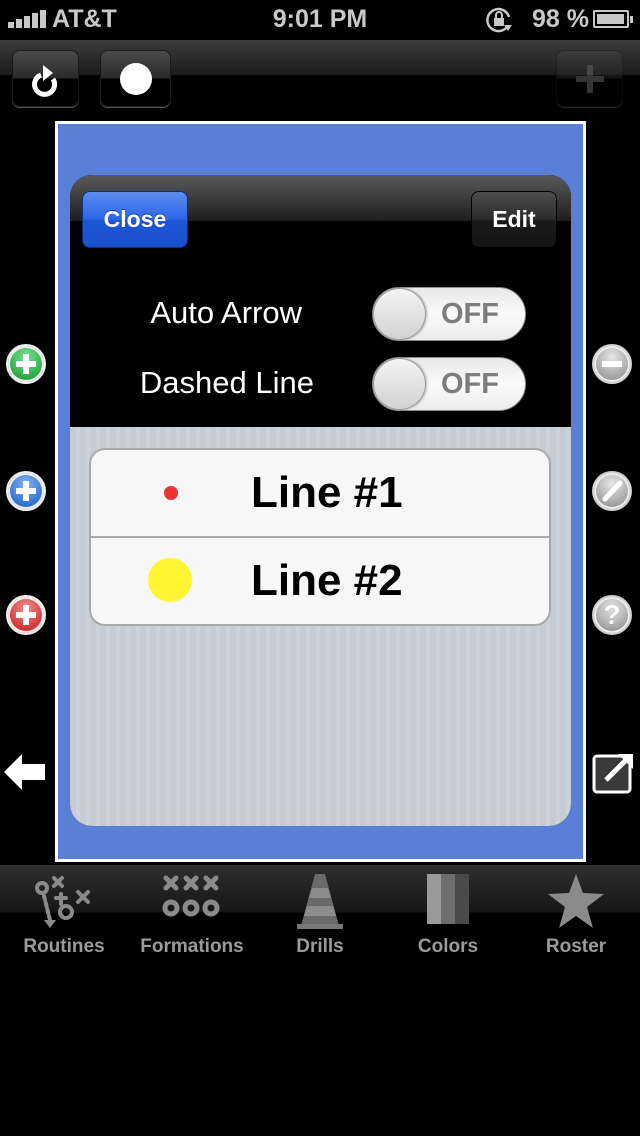  I want to click on share-button, so click(613, 773).